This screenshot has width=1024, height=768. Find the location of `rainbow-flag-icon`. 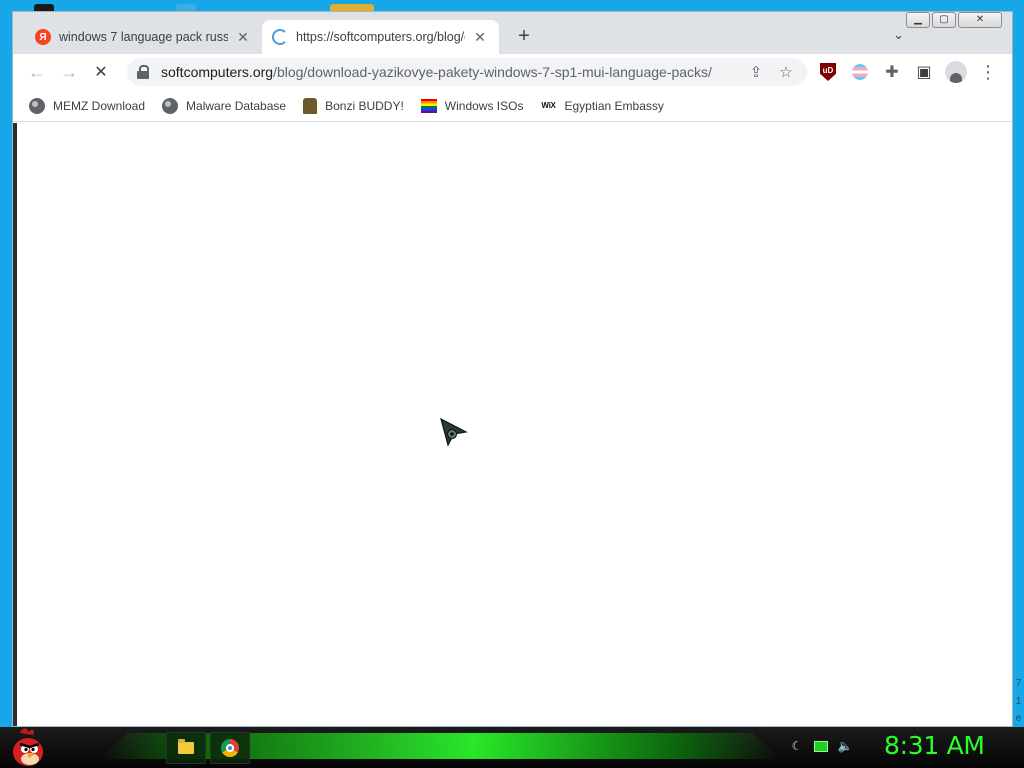

rainbow-flag-icon is located at coordinates (428, 105).